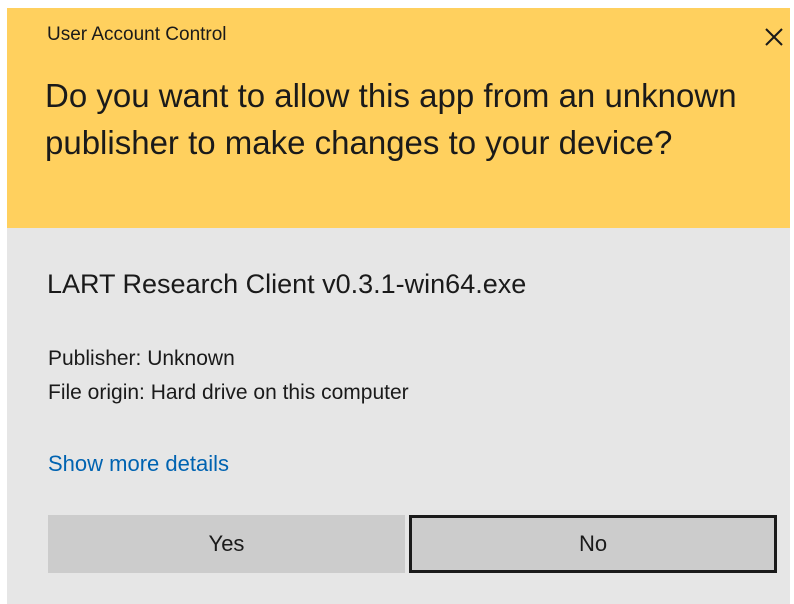 The image size is (794, 604). What do you see at coordinates (141, 358) in the screenshot?
I see `publisher-info: Publisher: Unknown` at bounding box center [141, 358].